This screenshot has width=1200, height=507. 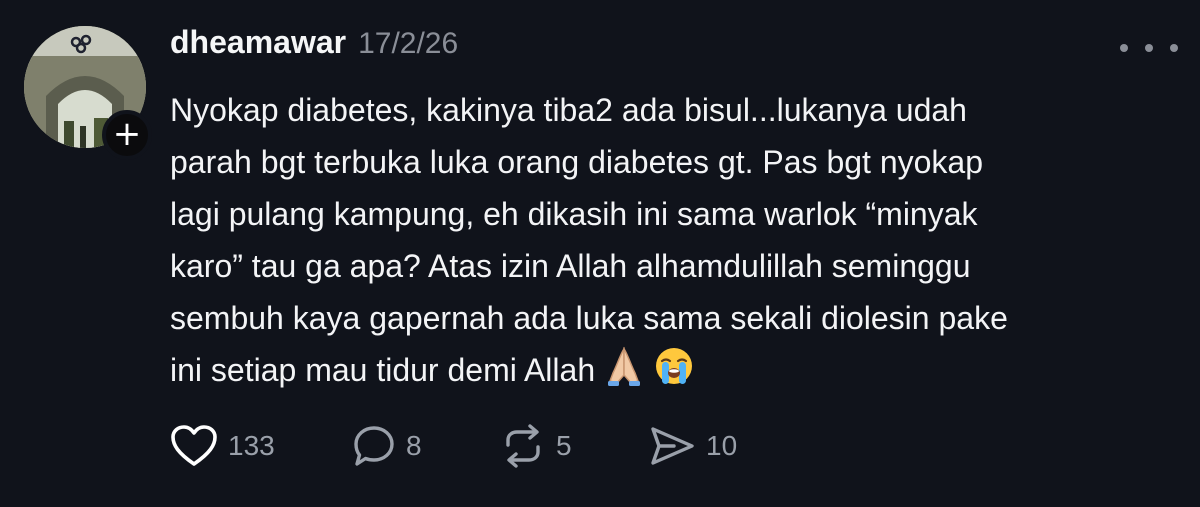 What do you see at coordinates (674, 373) in the screenshot?
I see `loudly-crying-face-icon` at bounding box center [674, 373].